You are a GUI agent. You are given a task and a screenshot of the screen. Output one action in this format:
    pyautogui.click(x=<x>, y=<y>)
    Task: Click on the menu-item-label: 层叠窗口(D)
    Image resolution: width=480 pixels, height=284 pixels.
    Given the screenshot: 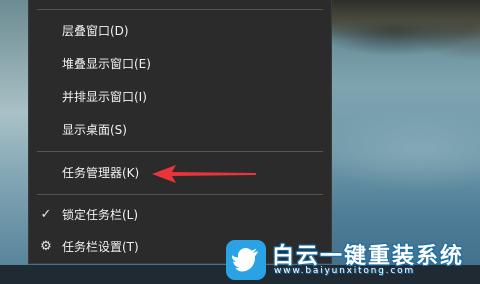 What is the action you would take?
    pyautogui.click(x=95, y=31)
    